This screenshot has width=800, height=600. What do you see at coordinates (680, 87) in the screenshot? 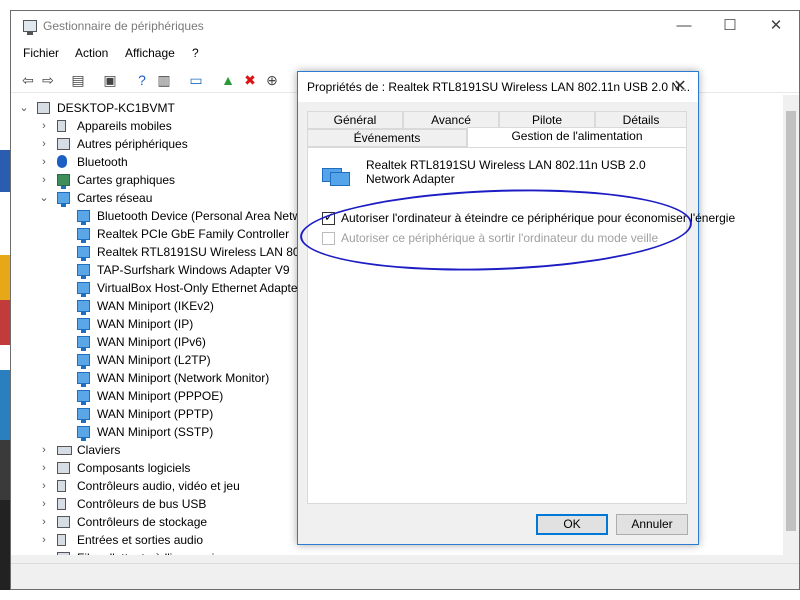
I see `dialog-close-button: ✕` at bounding box center [680, 87].